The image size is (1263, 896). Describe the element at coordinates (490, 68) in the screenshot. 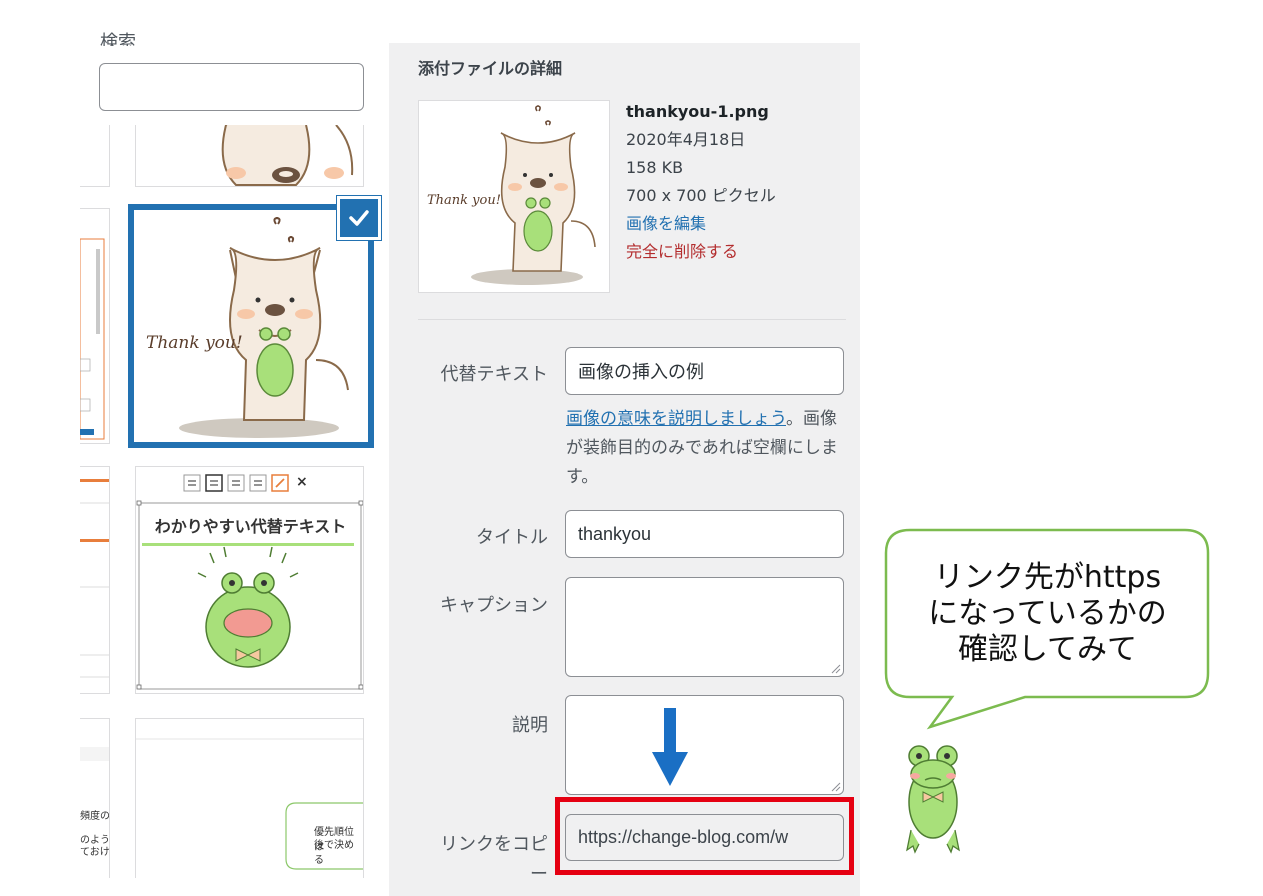

I see `panel-title: 添付ファイルの詳細` at that location.